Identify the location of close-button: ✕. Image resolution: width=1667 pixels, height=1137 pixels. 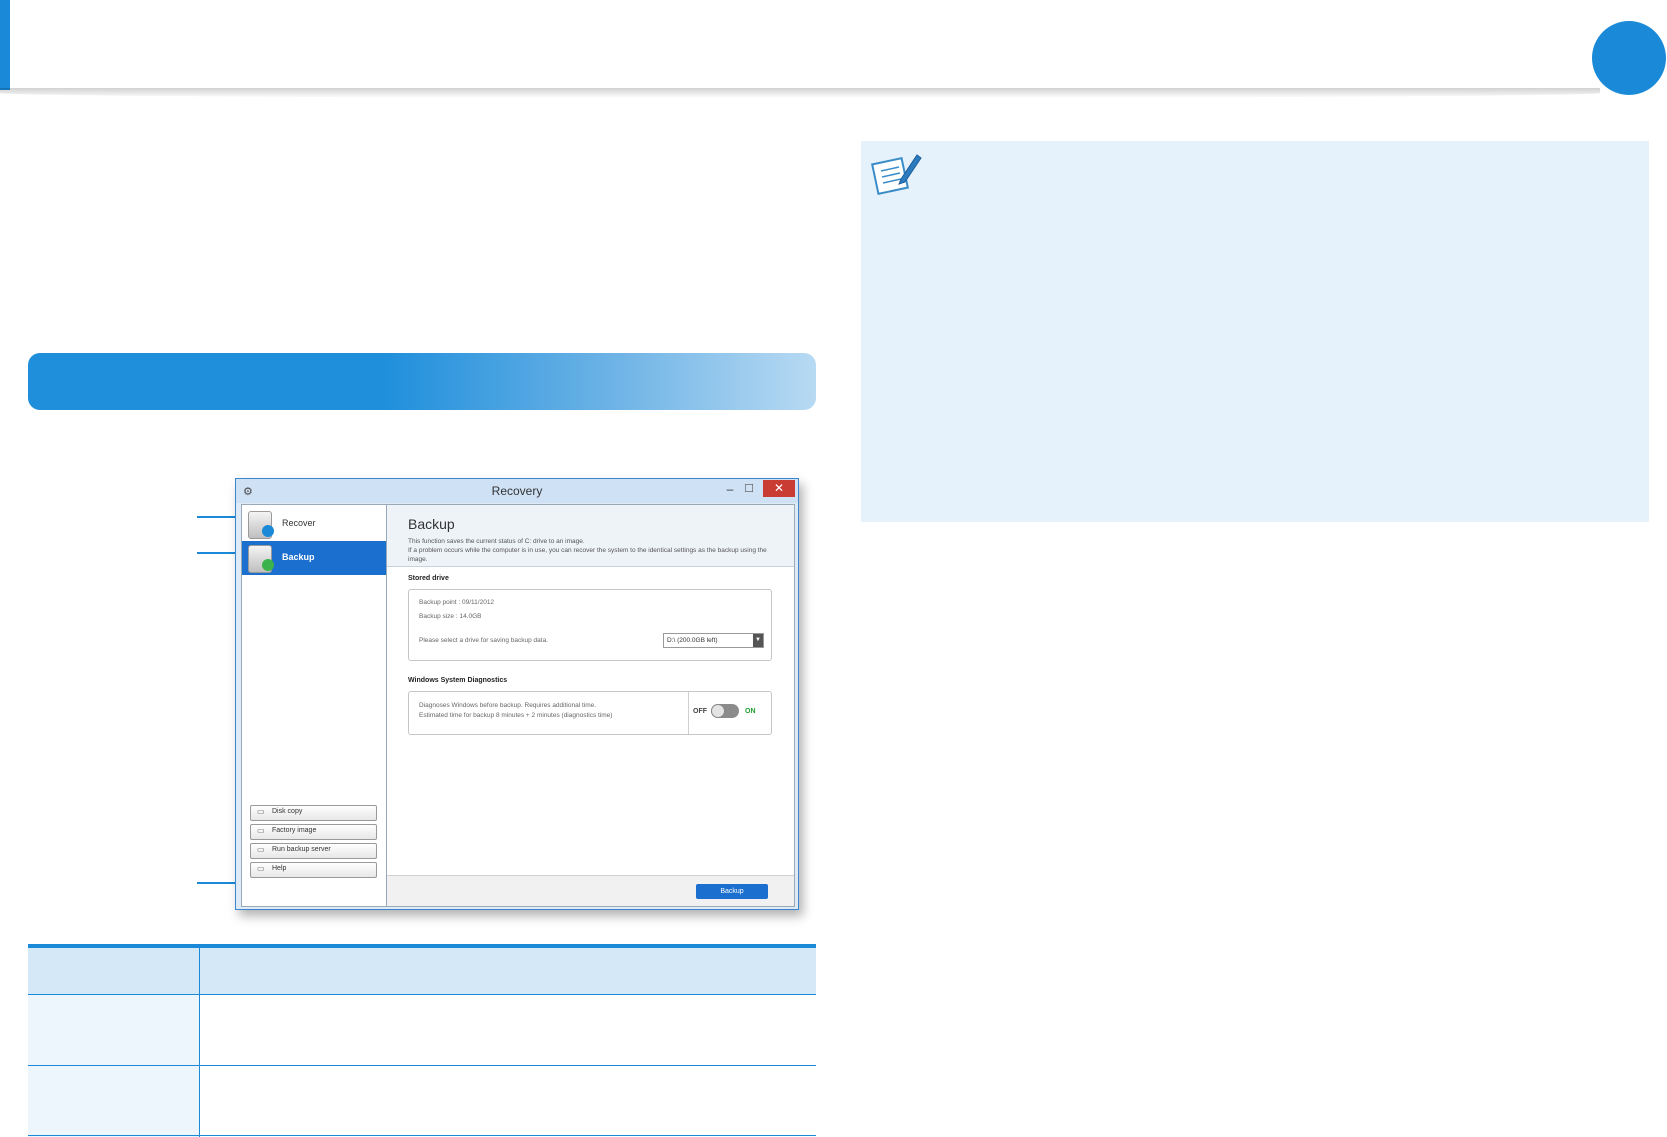
(779, 488).